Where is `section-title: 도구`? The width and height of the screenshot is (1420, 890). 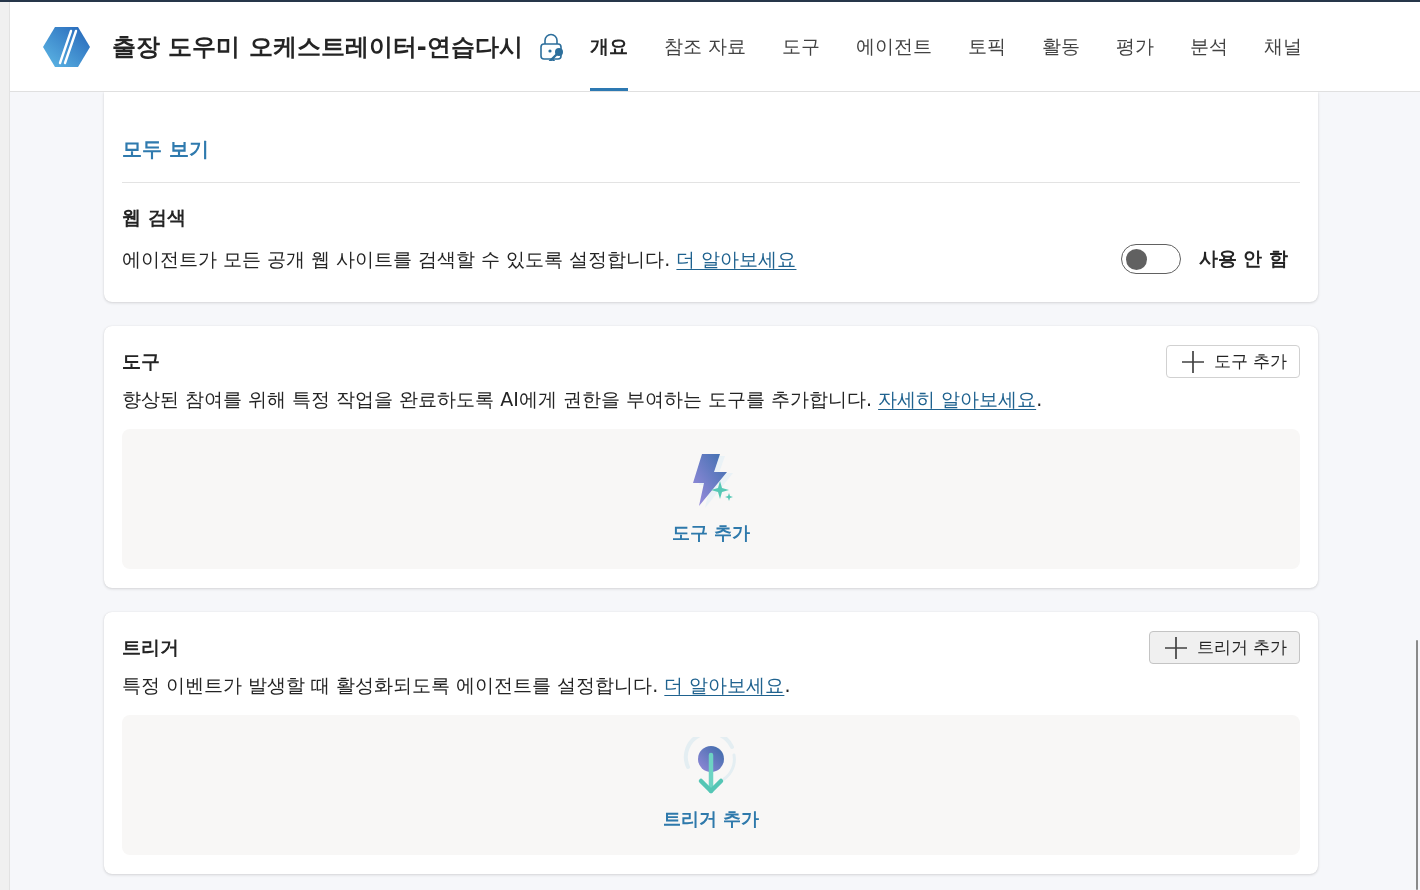 section-title: 도구 is located at coordinates (141, 361).